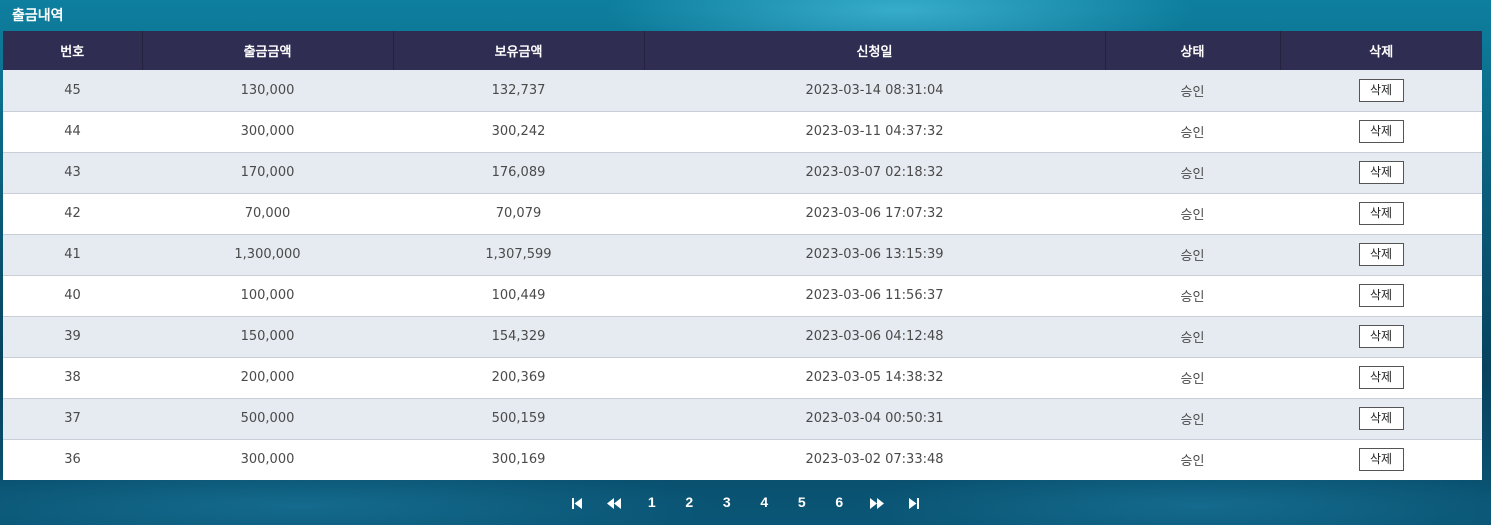 This screenshot has height=525, width=1491. Describe the element at coordinates (874, 337) in the screenshot. I see `cell-request-date: 2023-03-06 04:12:48` at that location.